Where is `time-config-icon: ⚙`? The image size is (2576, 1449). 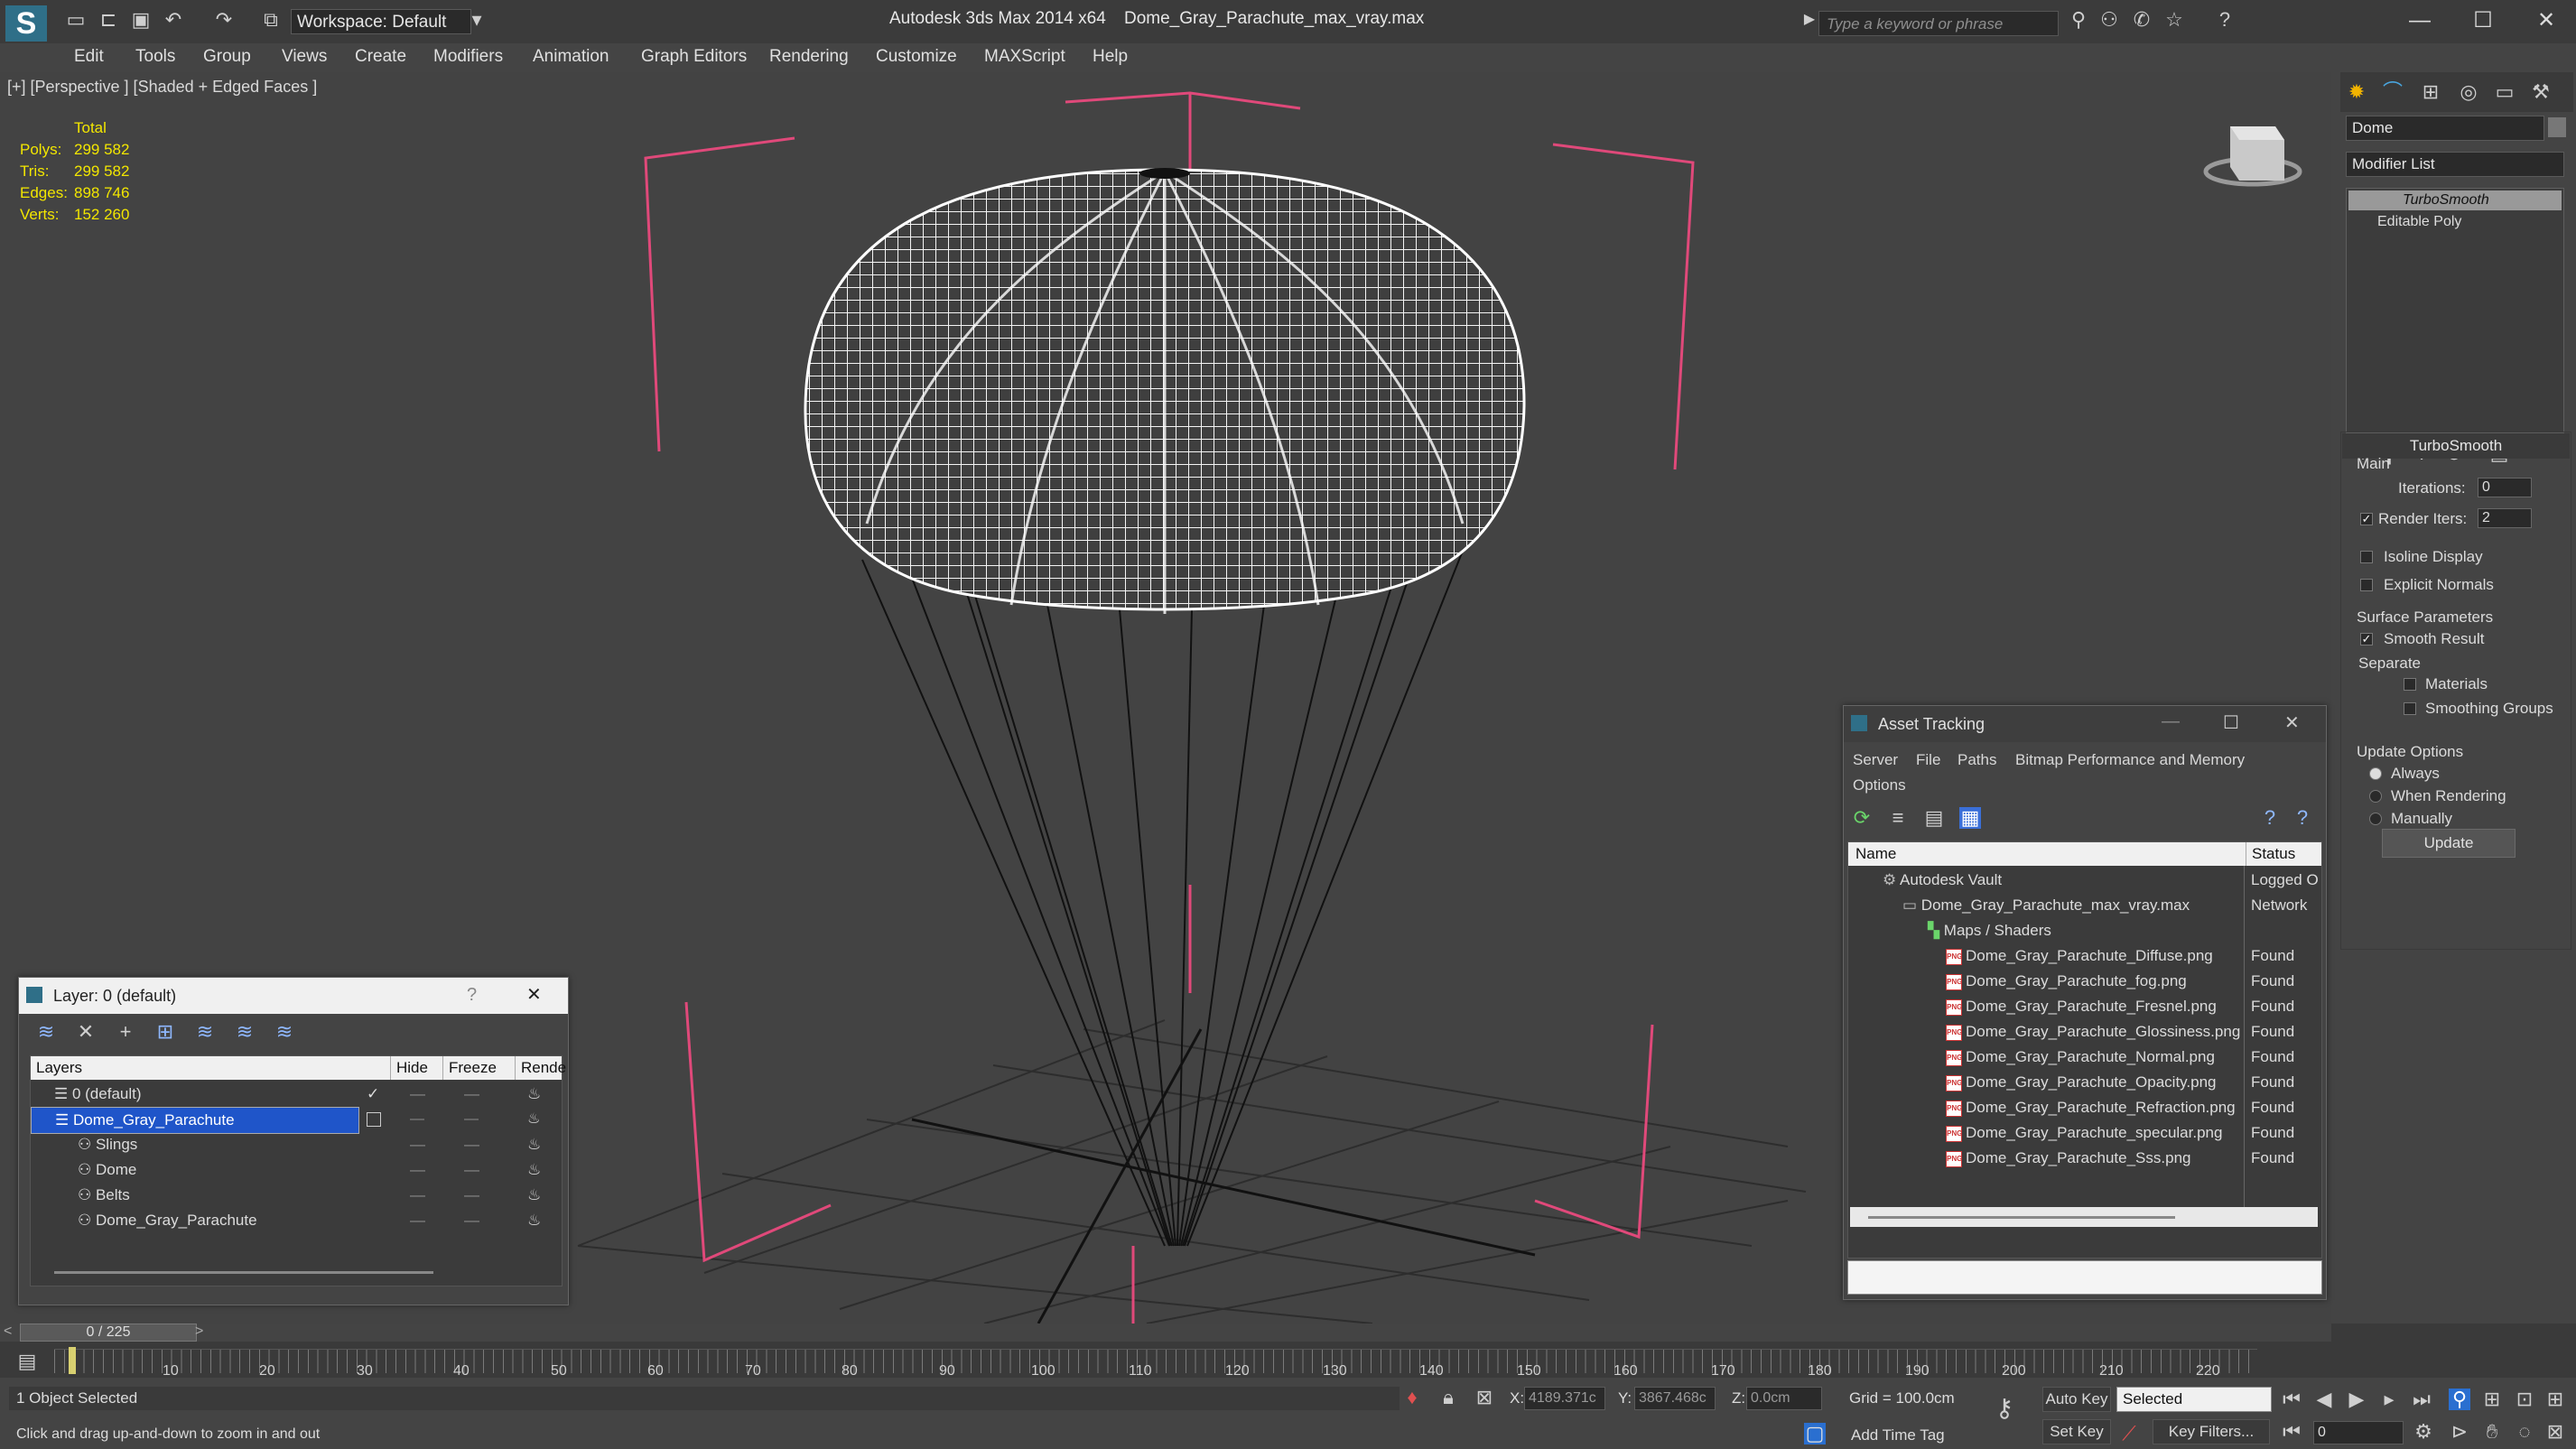 time-config-icon: ⚙ is located at coordinates (2423, 1432).